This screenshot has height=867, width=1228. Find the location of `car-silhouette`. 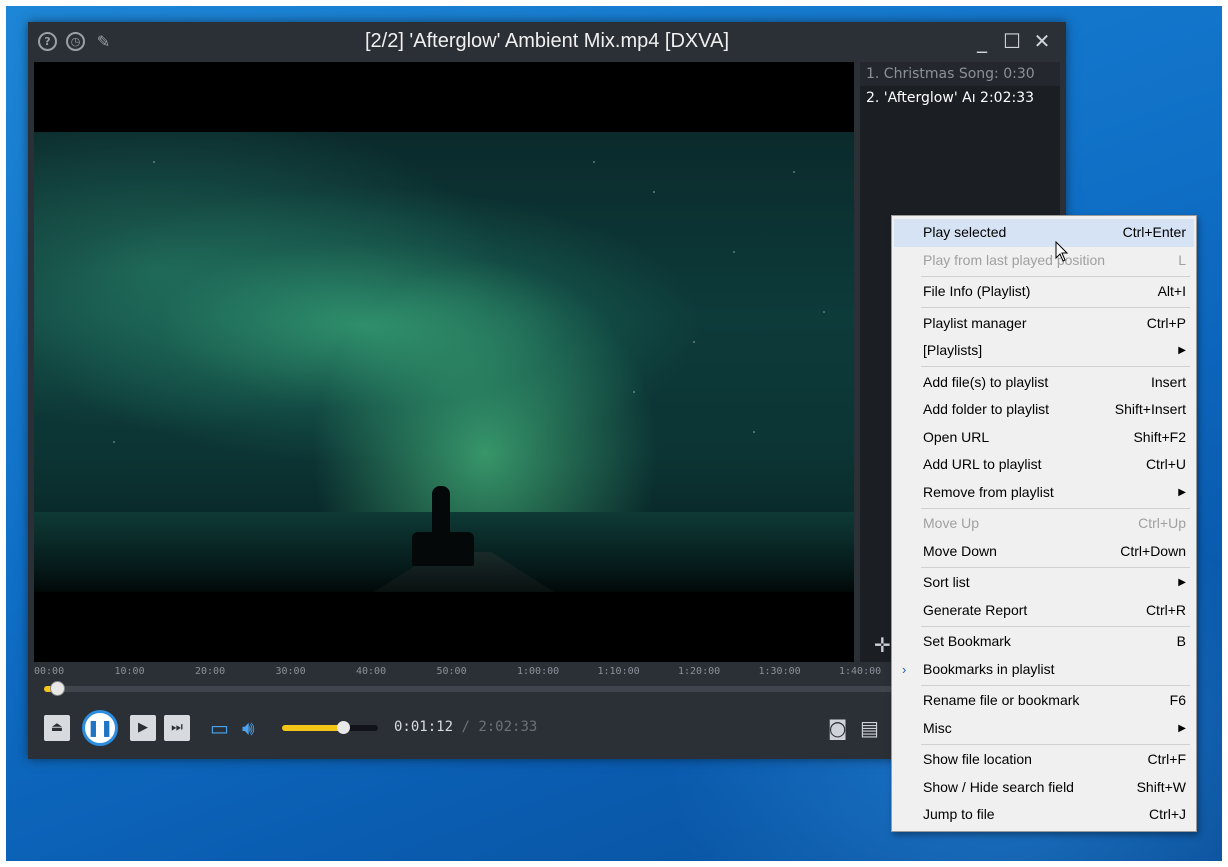

car-silhouette is located at coordinates (443, 549).